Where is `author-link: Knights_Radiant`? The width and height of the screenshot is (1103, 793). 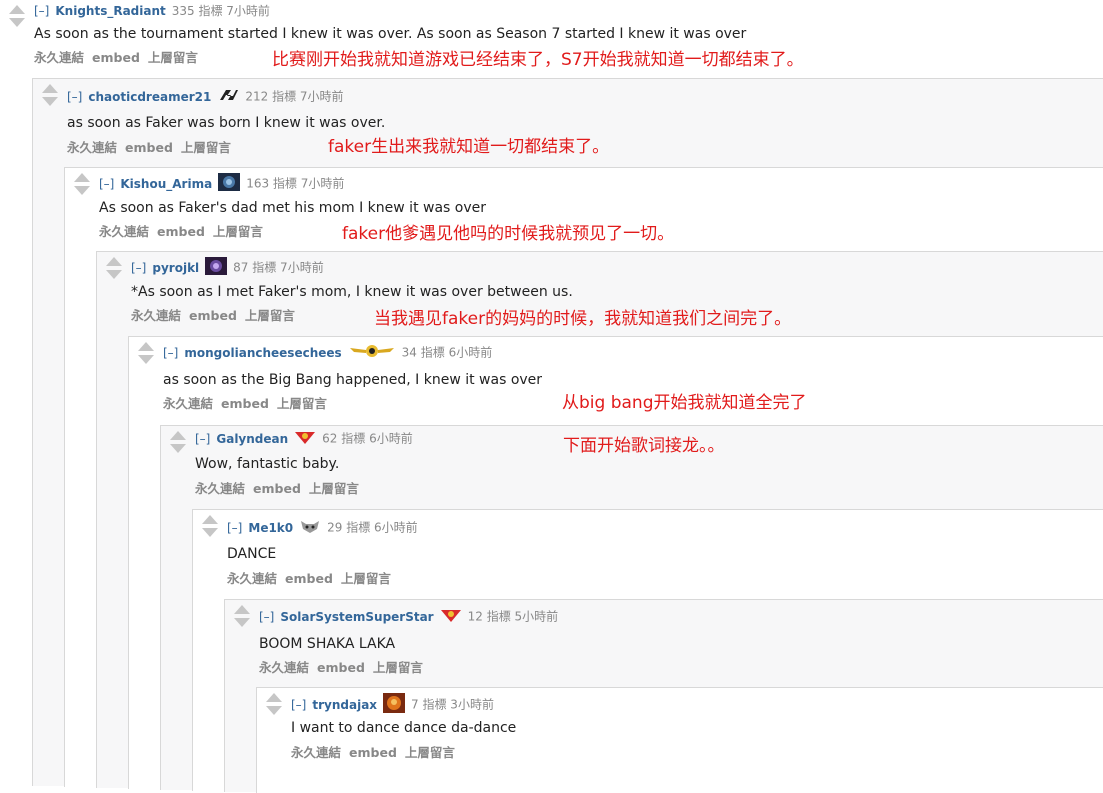 author-link: Knights_Radiant is located at coordinates (110, 11).